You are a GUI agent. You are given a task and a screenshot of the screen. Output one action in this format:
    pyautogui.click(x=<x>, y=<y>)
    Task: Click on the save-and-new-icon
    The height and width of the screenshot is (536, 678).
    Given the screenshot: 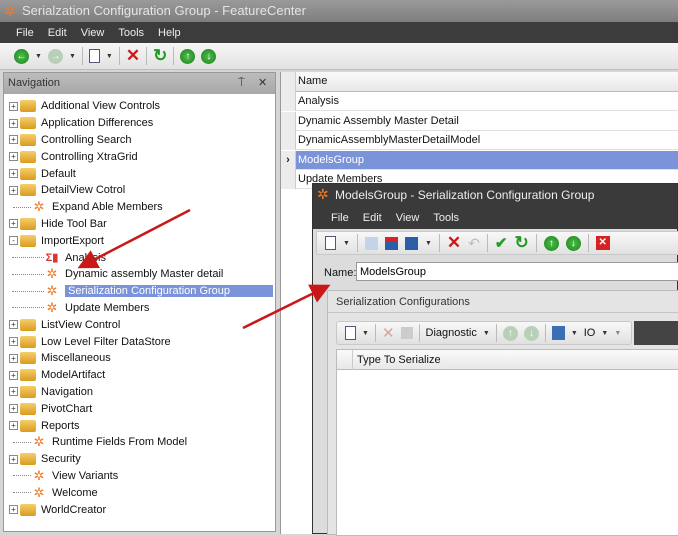 What is the action you would take?
    pyautogui.click(x=411, y=243)
    